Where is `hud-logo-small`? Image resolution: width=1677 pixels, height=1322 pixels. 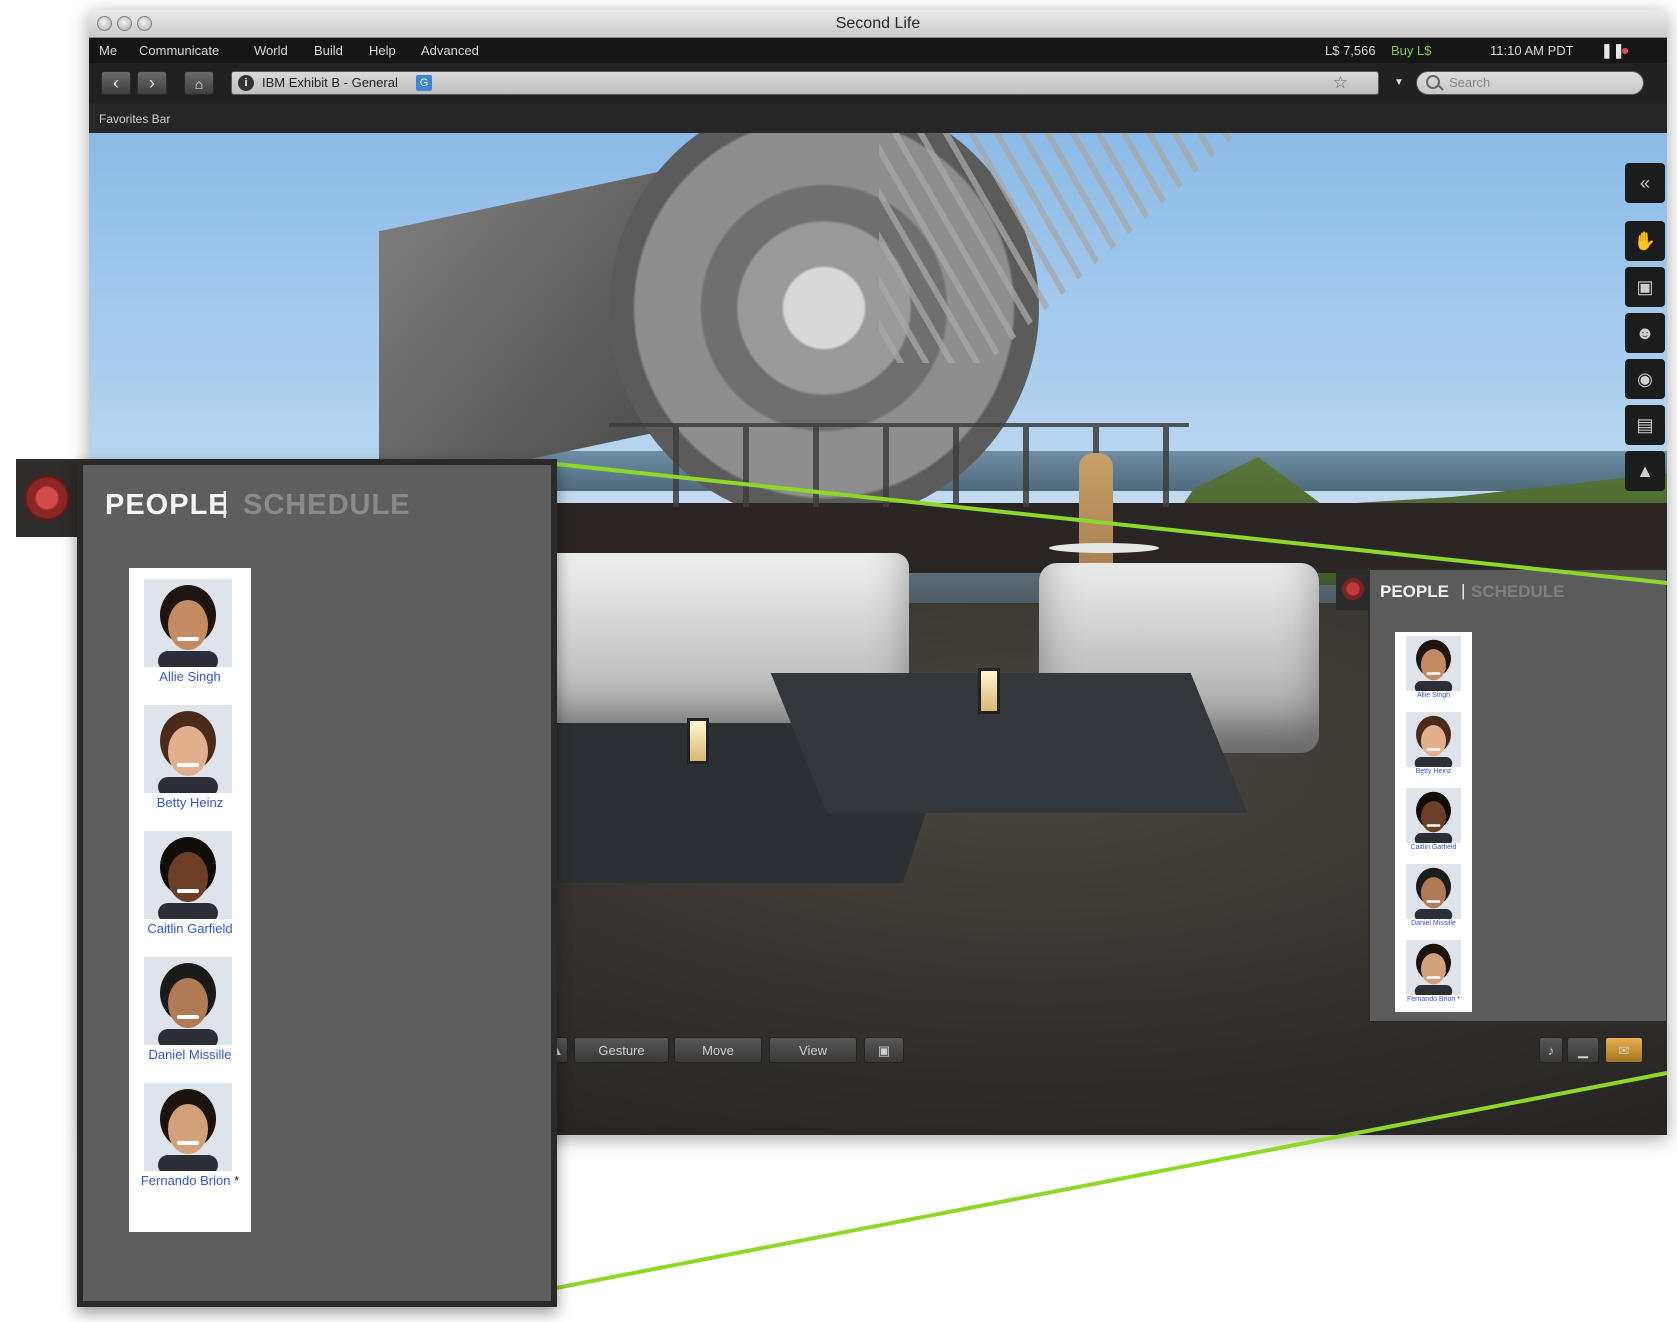 hud-logo-small is located at coordinates (1353, 590).